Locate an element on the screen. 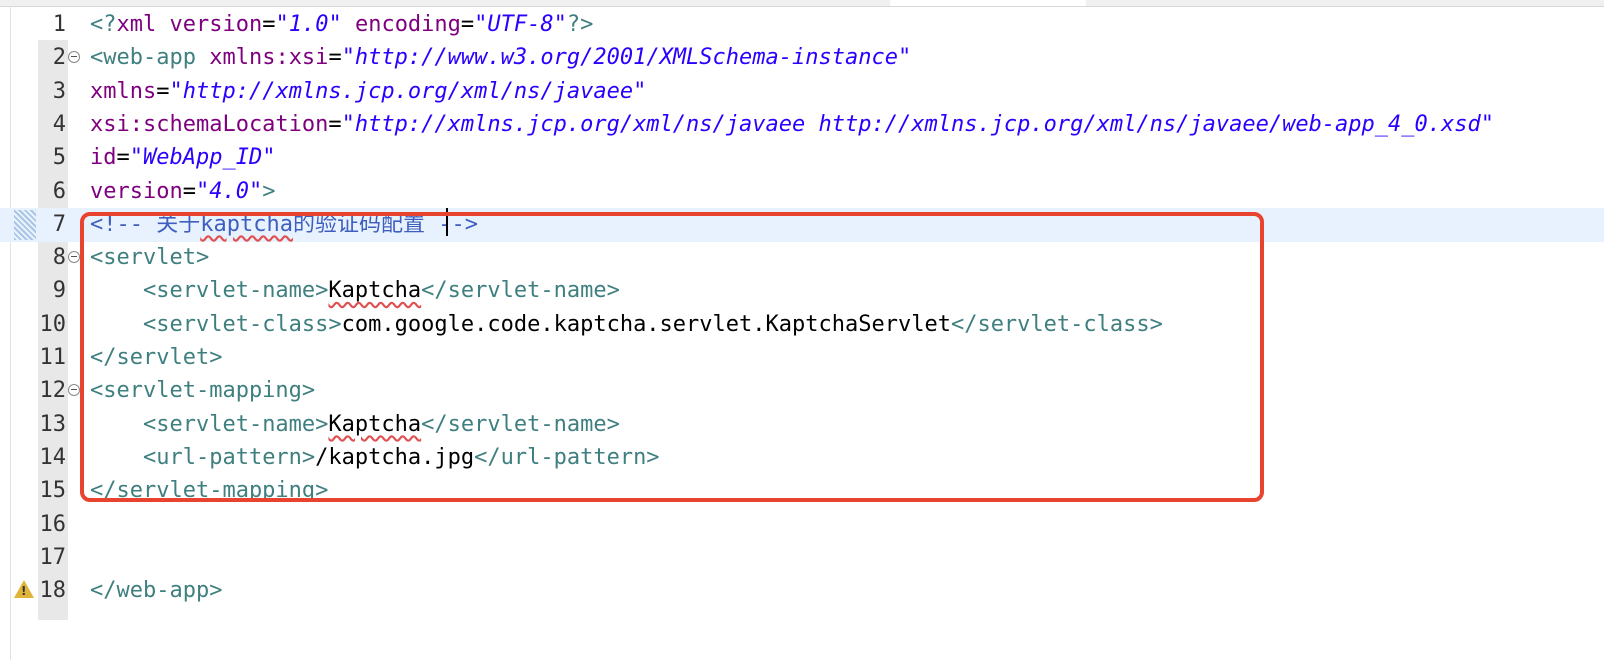 Image resolution: width=1604 pixels, height=660 pixels. token: > is located at coordinates (269, 191).